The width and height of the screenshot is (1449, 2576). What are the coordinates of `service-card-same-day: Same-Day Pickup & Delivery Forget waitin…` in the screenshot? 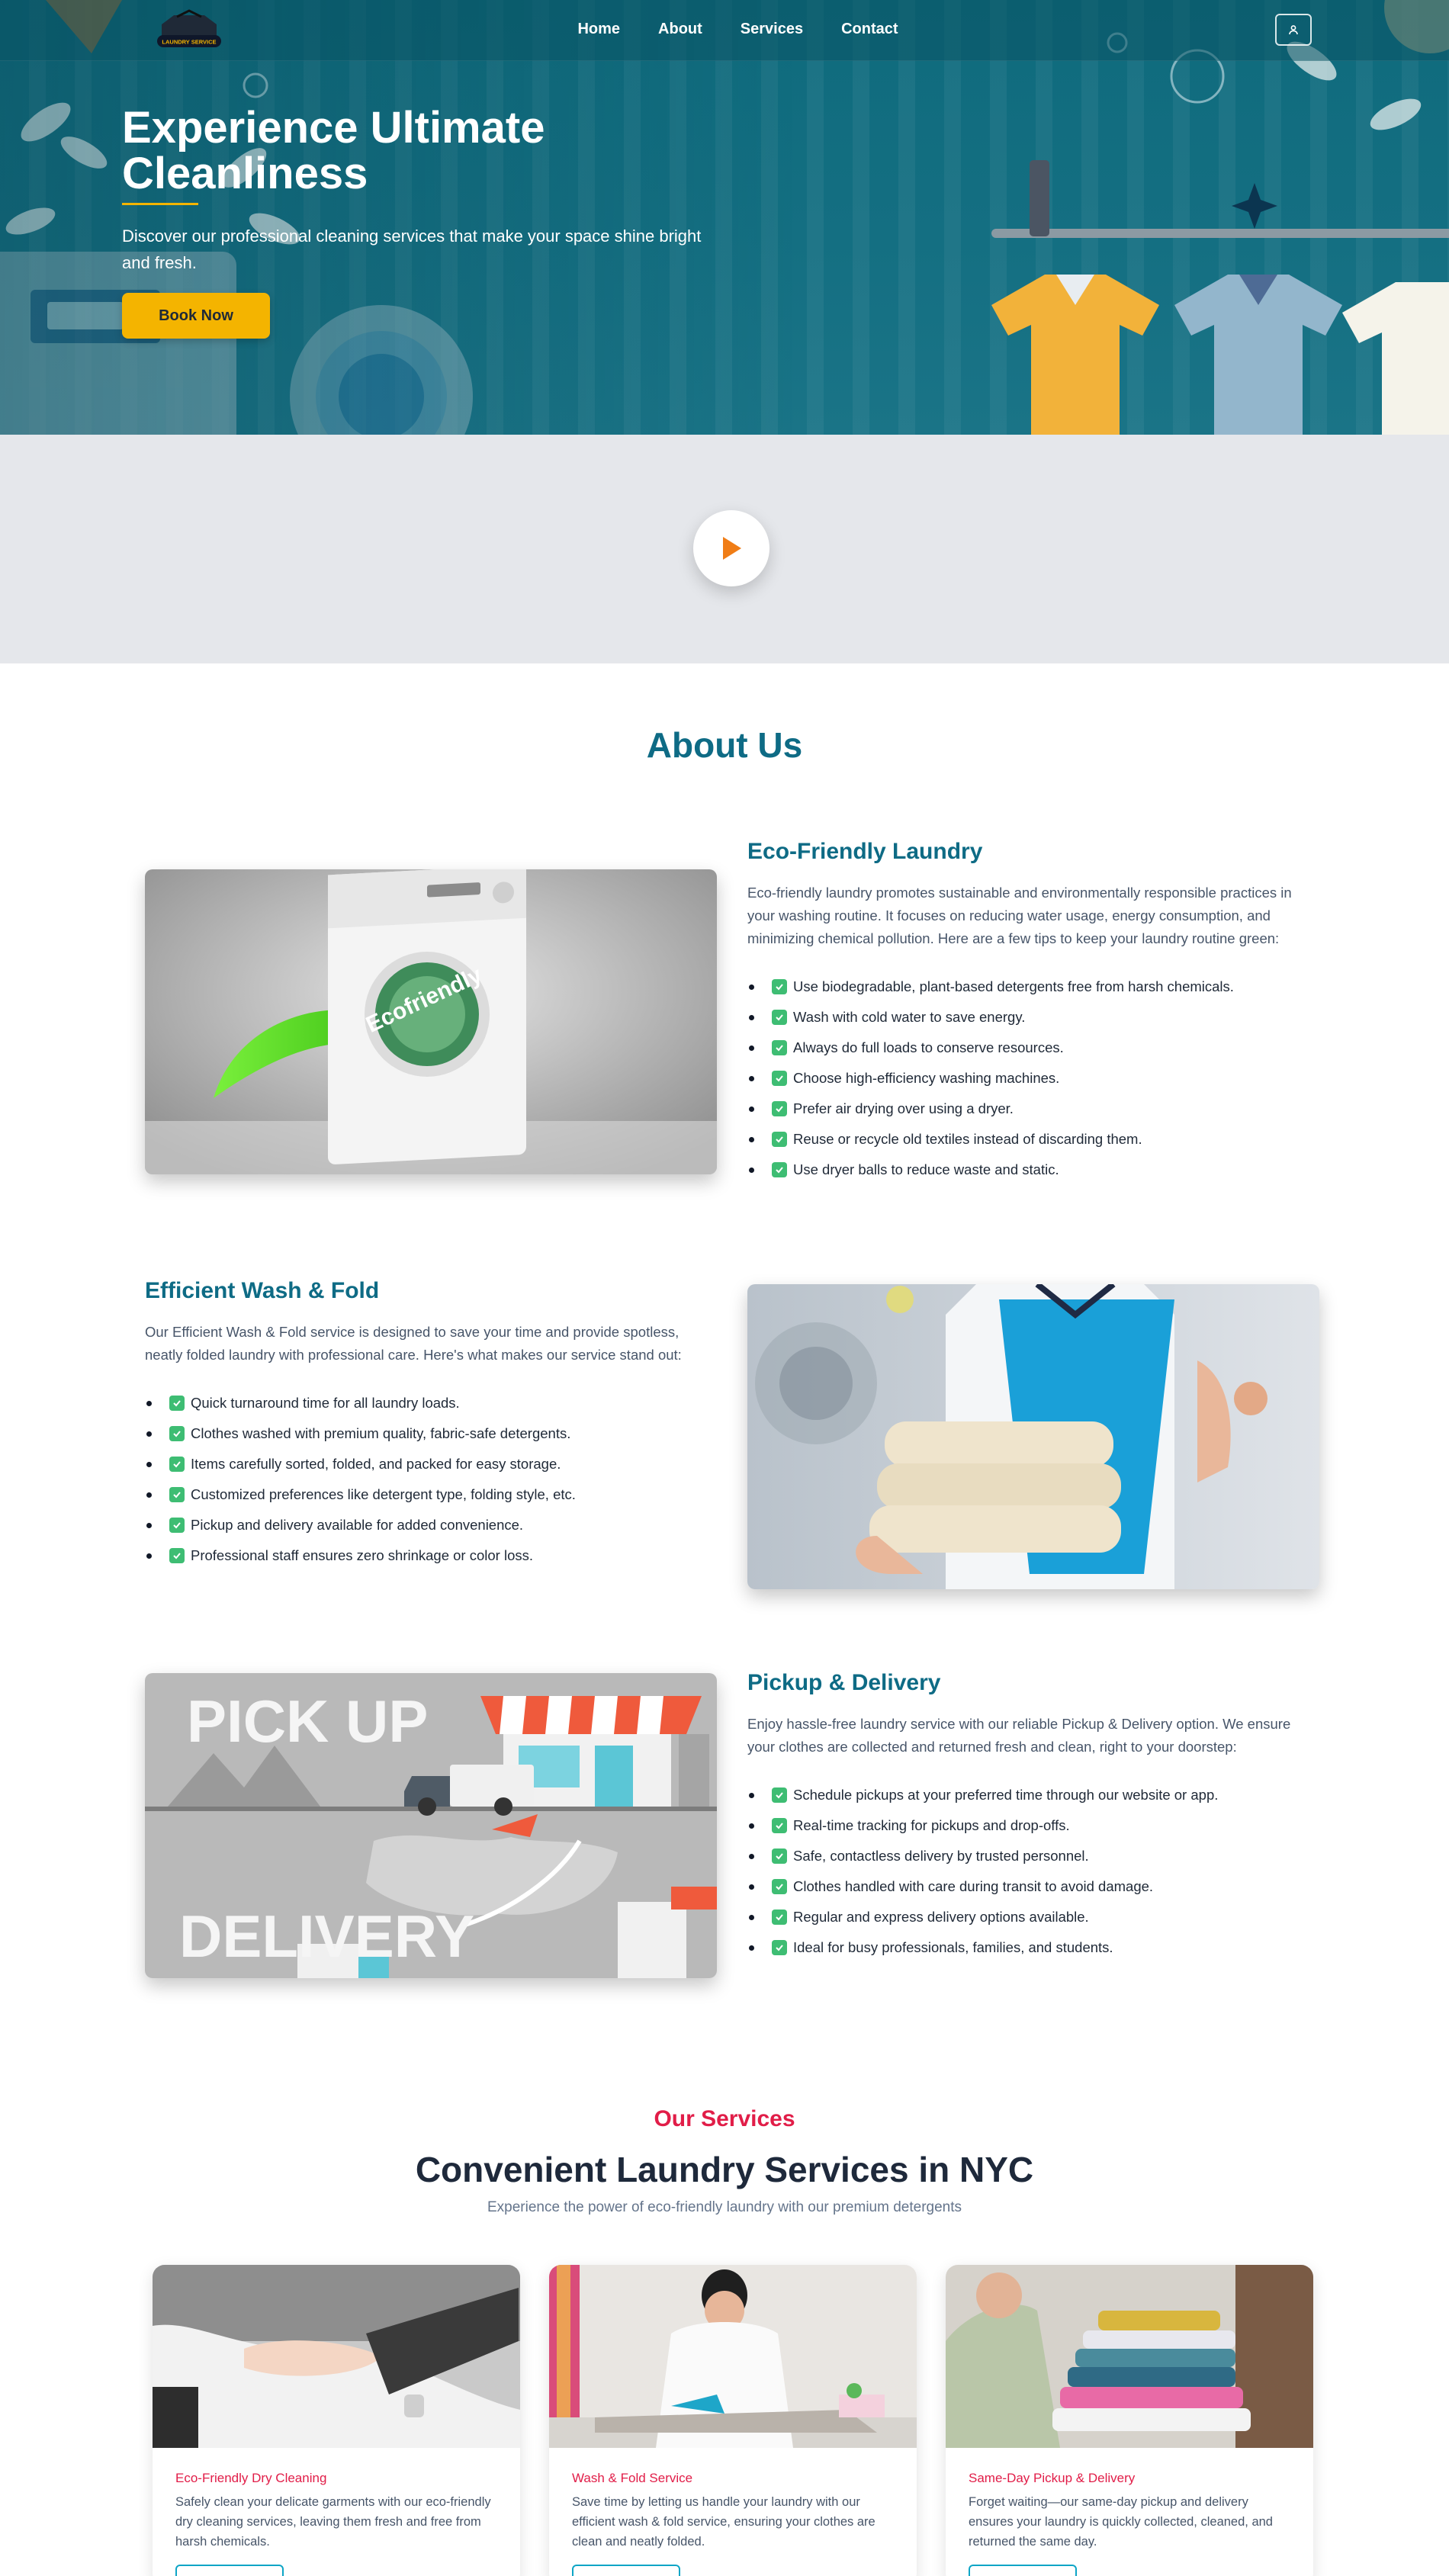 It's located at (1129, 2420).